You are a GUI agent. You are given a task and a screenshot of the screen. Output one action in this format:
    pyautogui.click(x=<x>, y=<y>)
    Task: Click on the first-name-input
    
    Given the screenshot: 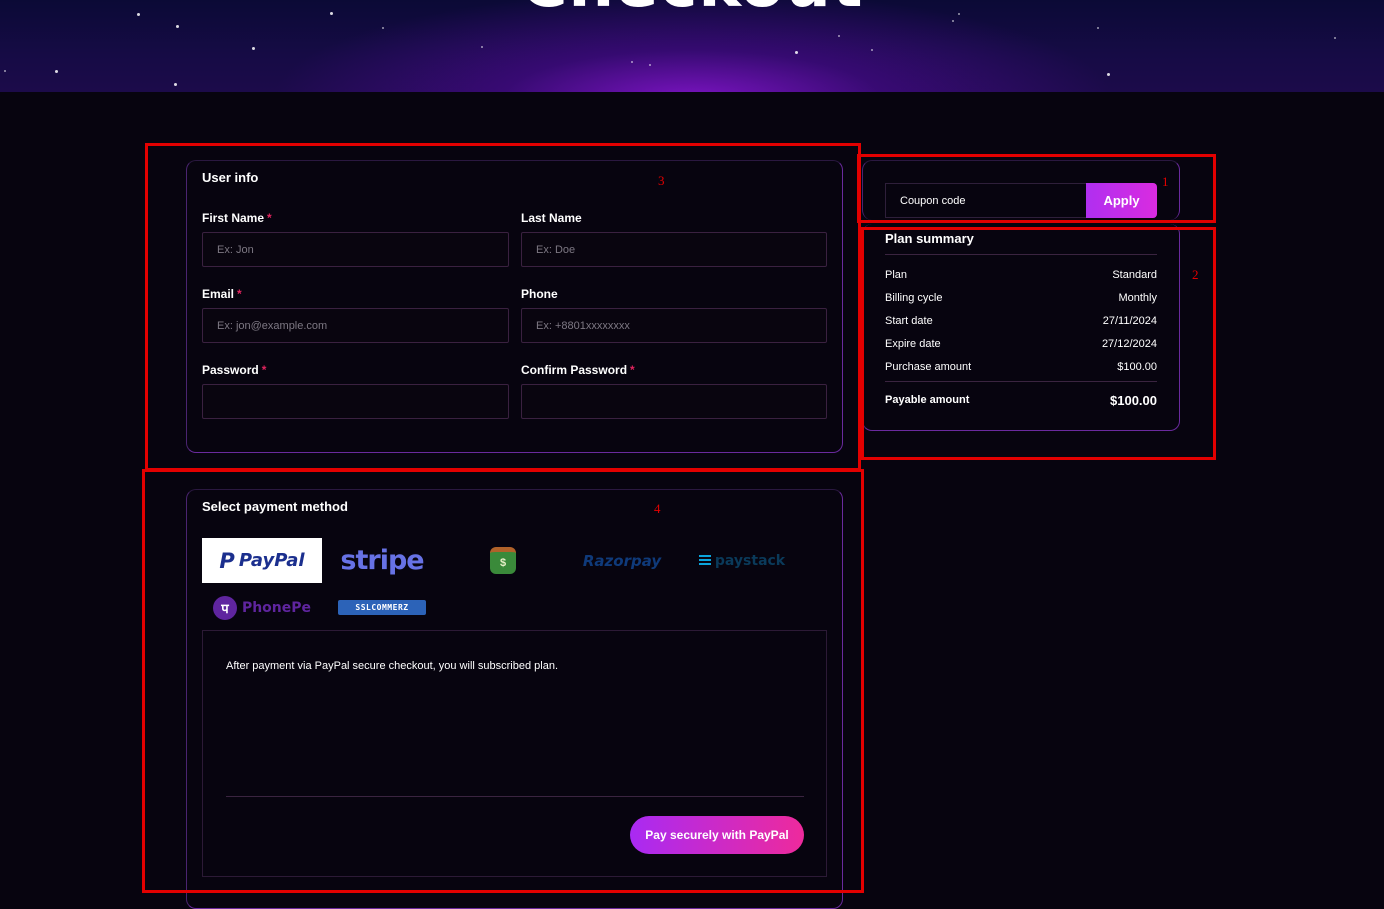 What is the action you would take?
    pyautogui.click(x=355, y=249)
    